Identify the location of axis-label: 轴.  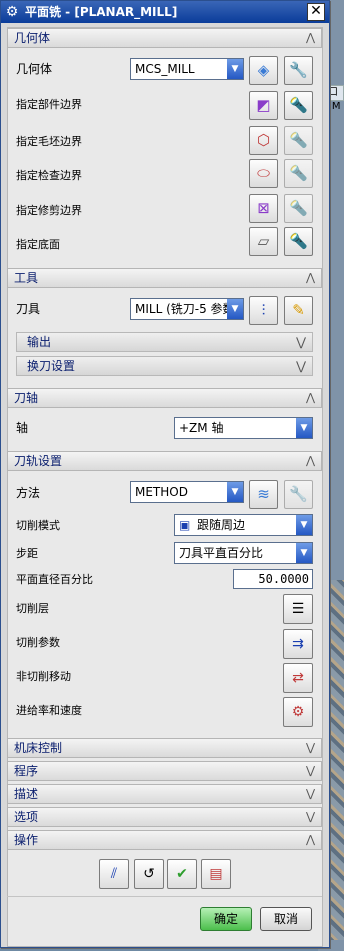
(22, 428).